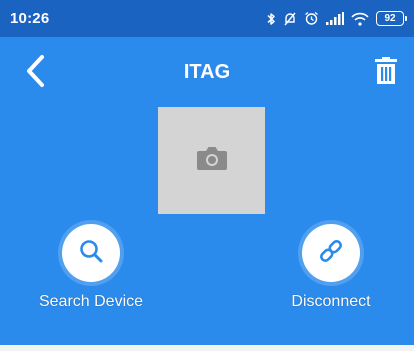  Describe the element at coordinates (207, 348) in the screenshot. I see `content-area-edge` at that location.